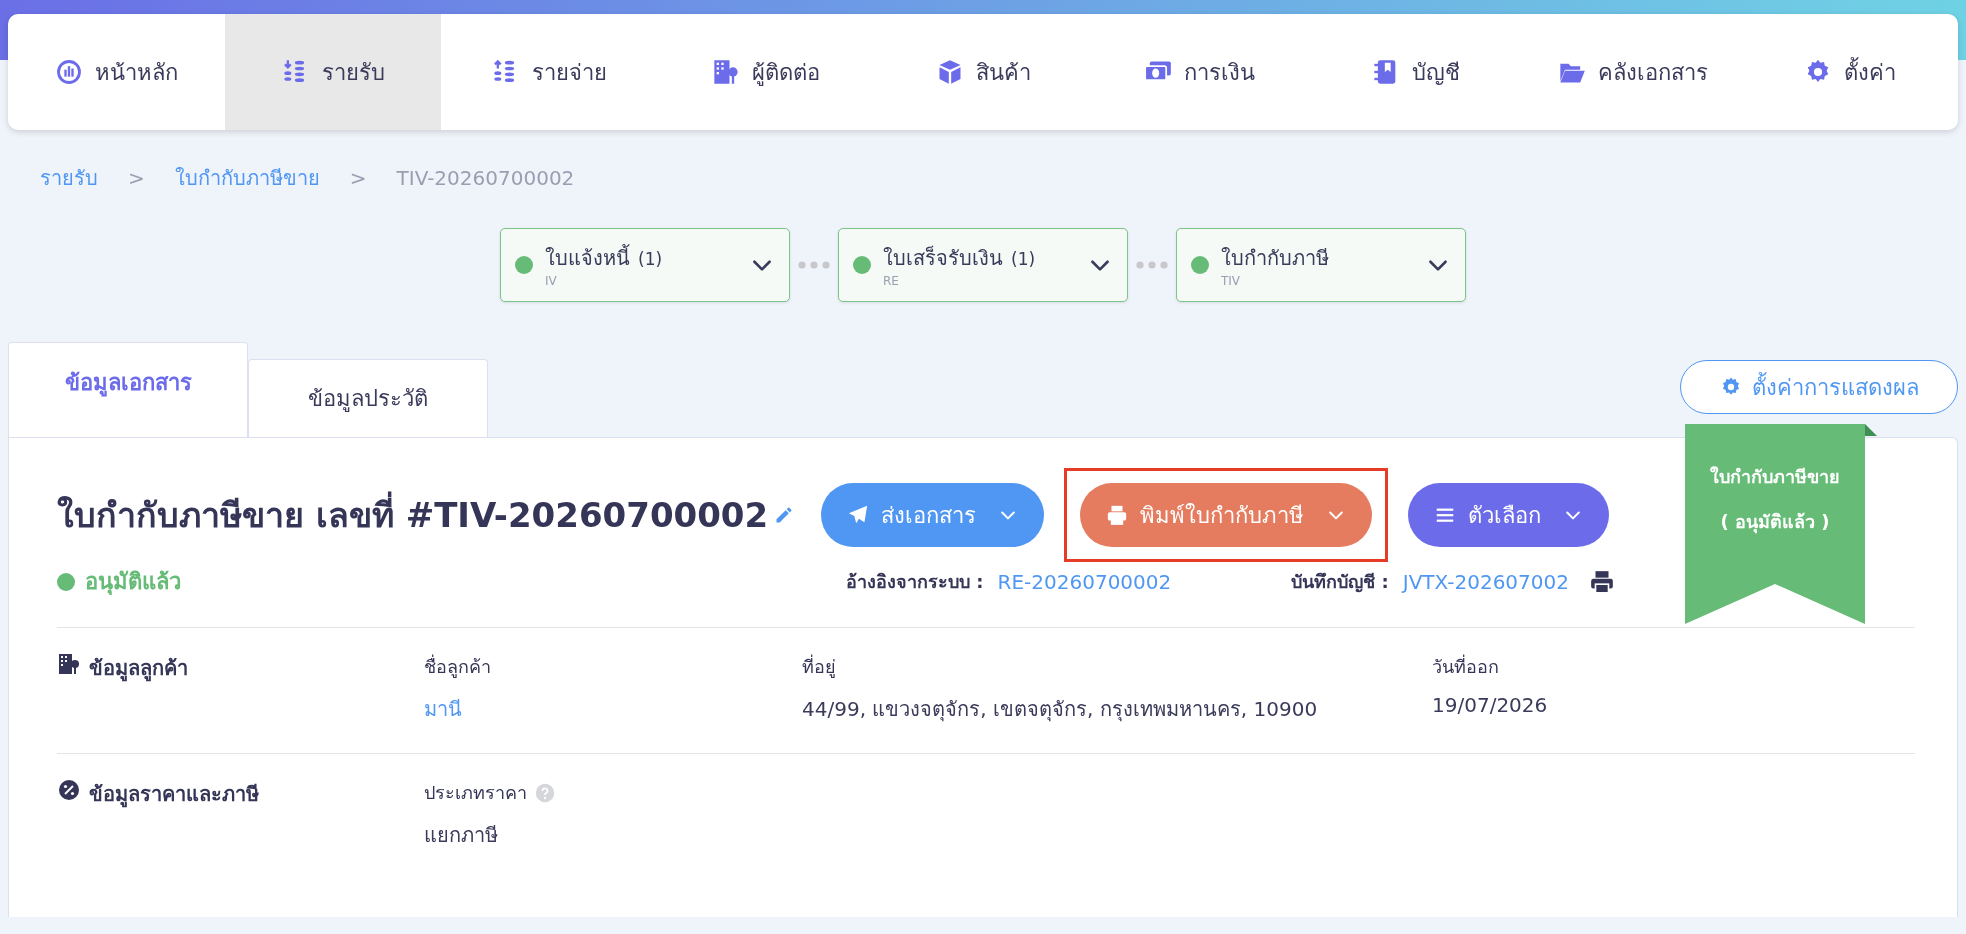 Image resolution: width=1966 pixels, height=934 pixels. I want to click on step-code: IV, so click(551, 281).